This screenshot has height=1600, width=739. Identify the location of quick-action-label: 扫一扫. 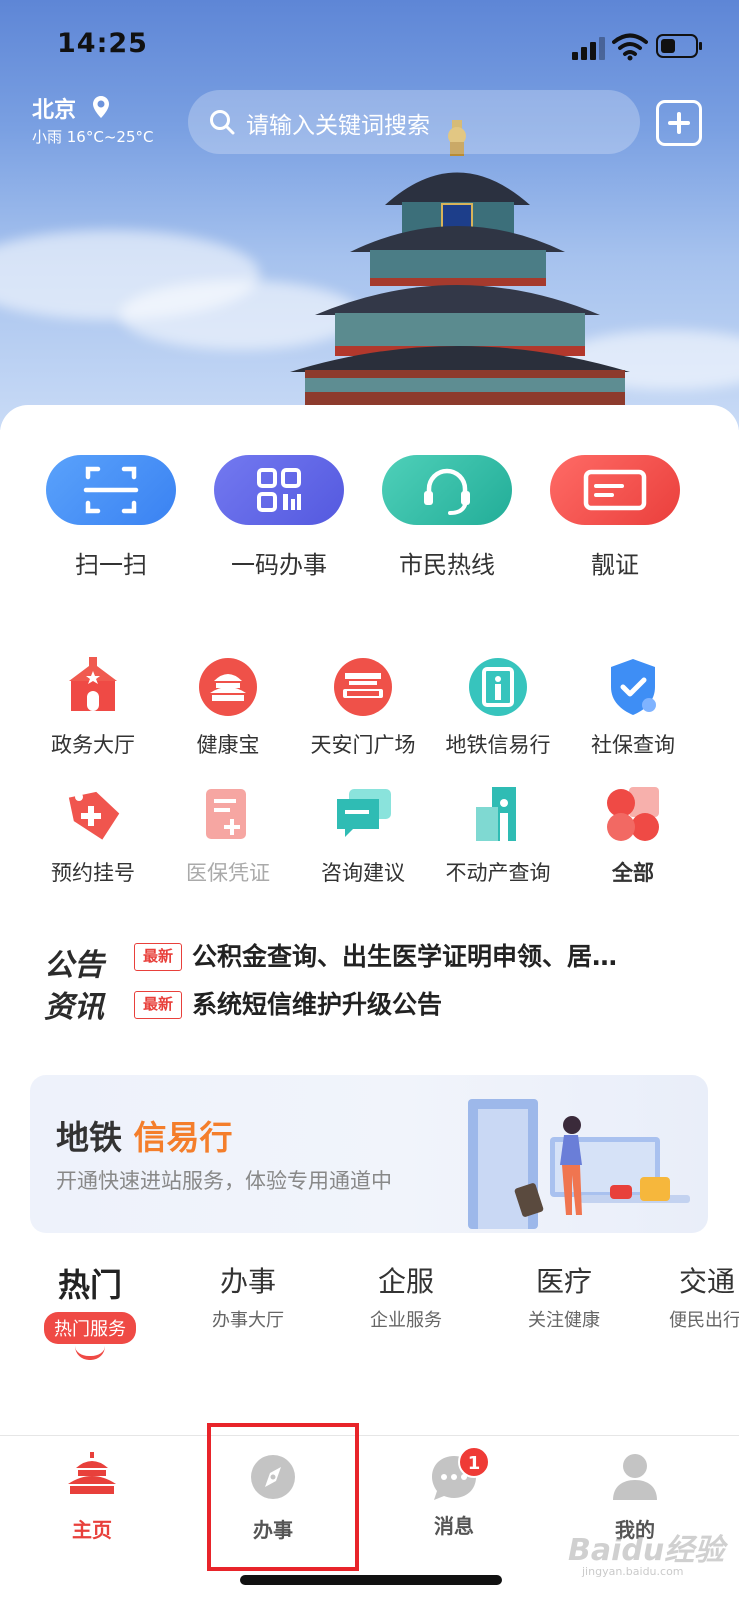
(111, 565).